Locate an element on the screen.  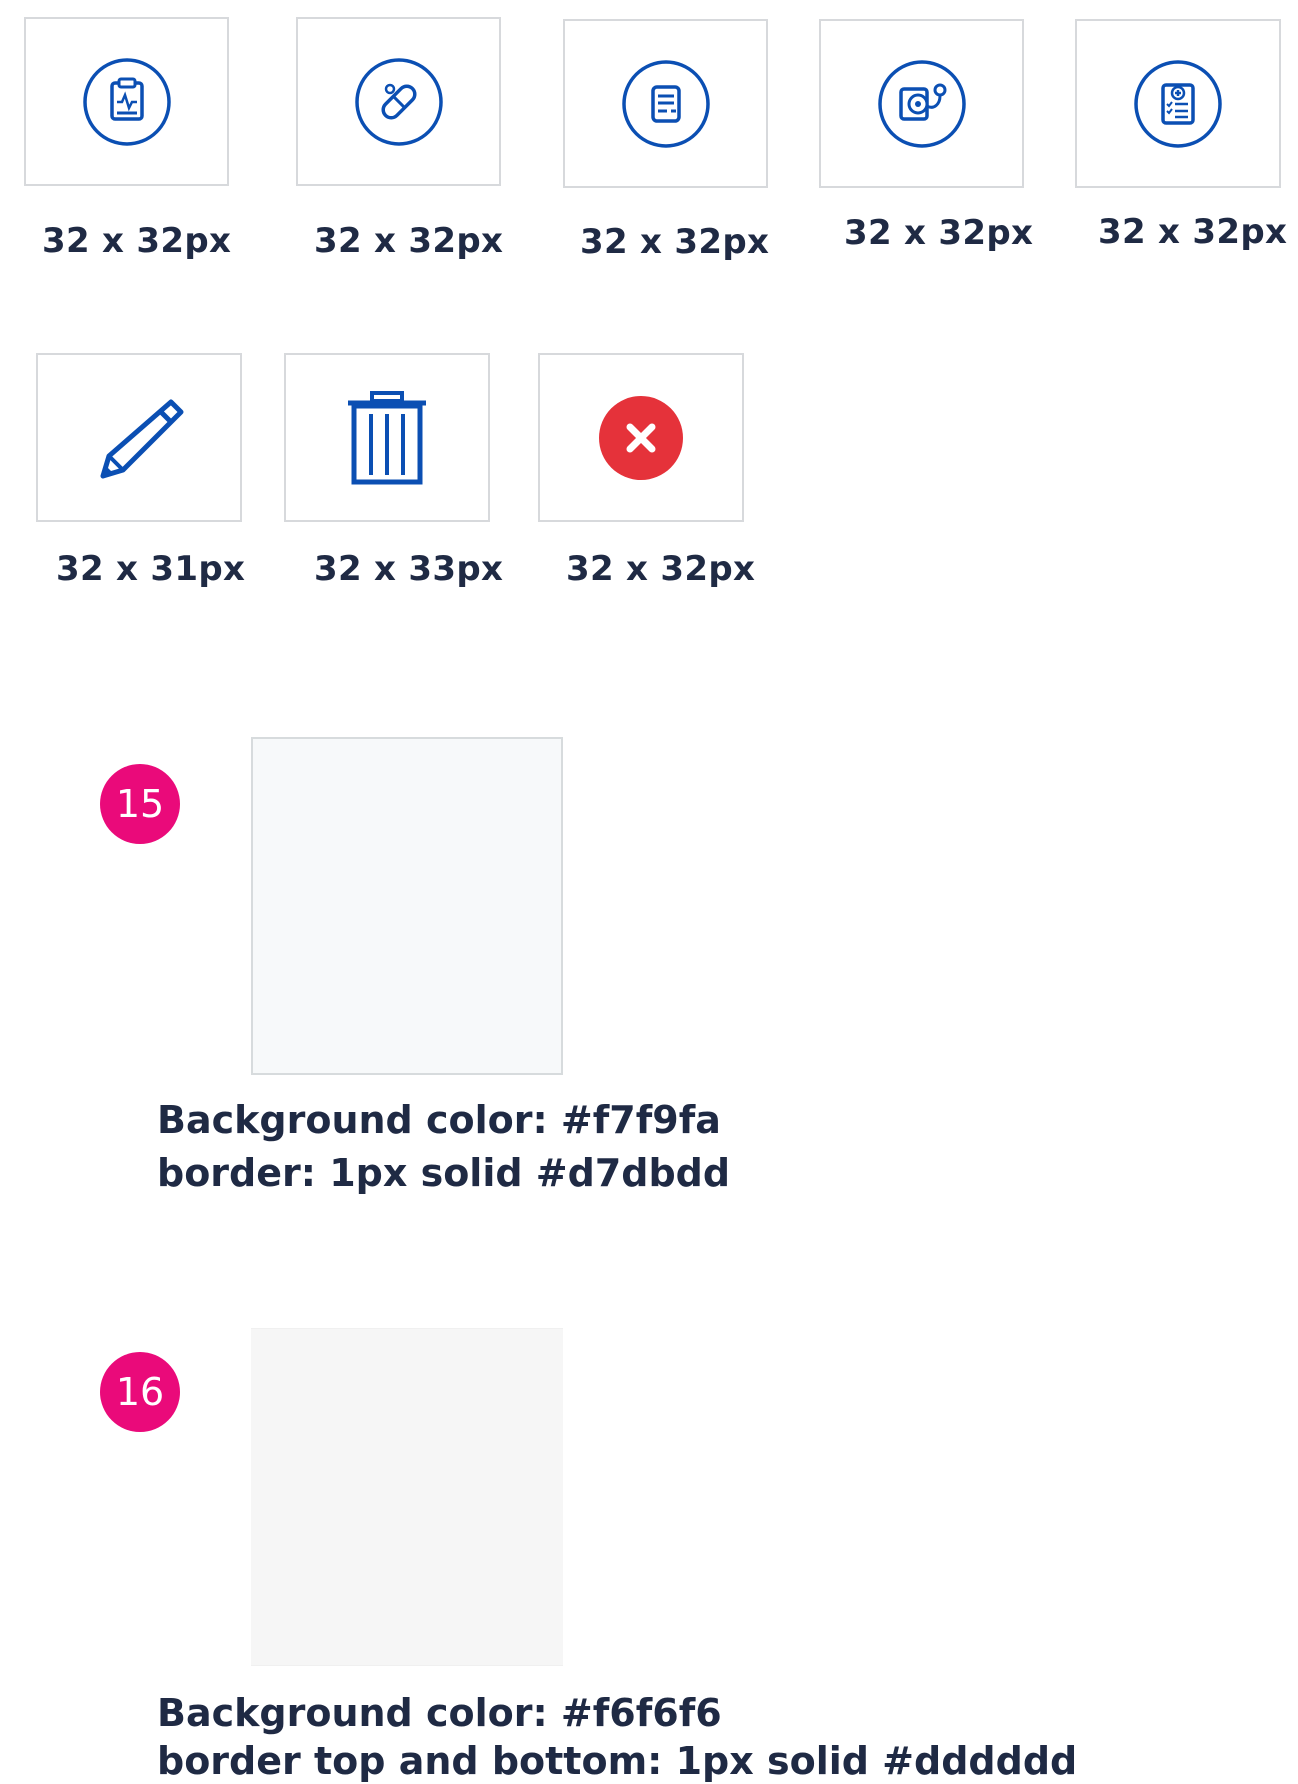
icon-tile-medical-report is located at coordinates (1178, 103).